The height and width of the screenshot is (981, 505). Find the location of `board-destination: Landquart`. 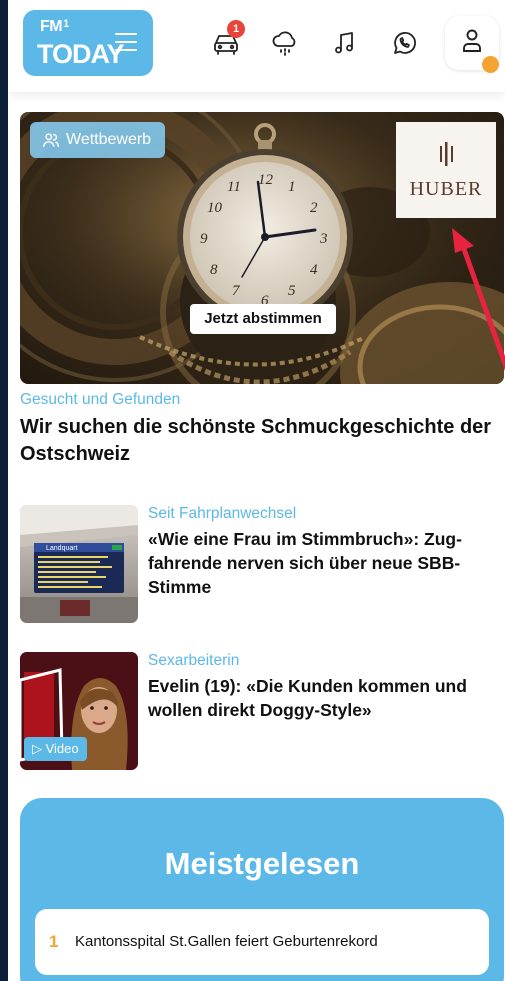

board-destination: Landquart is located at coordinates (62, 548).